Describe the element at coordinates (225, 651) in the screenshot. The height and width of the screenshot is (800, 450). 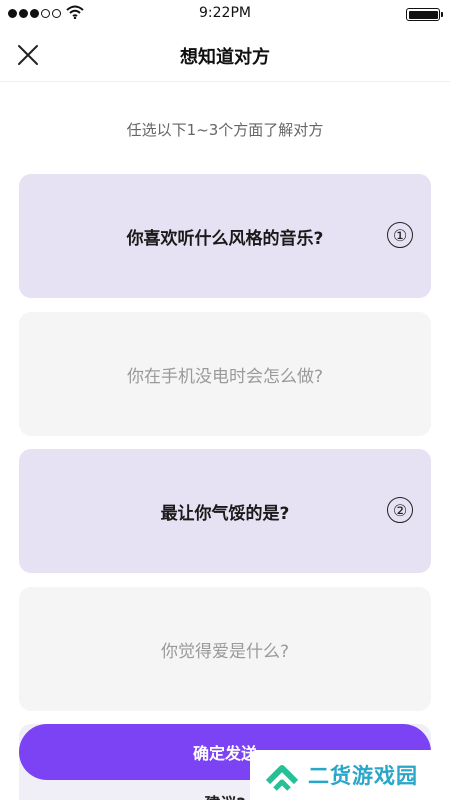
I see `question-text: 你觉得爱是什么?` at that location.